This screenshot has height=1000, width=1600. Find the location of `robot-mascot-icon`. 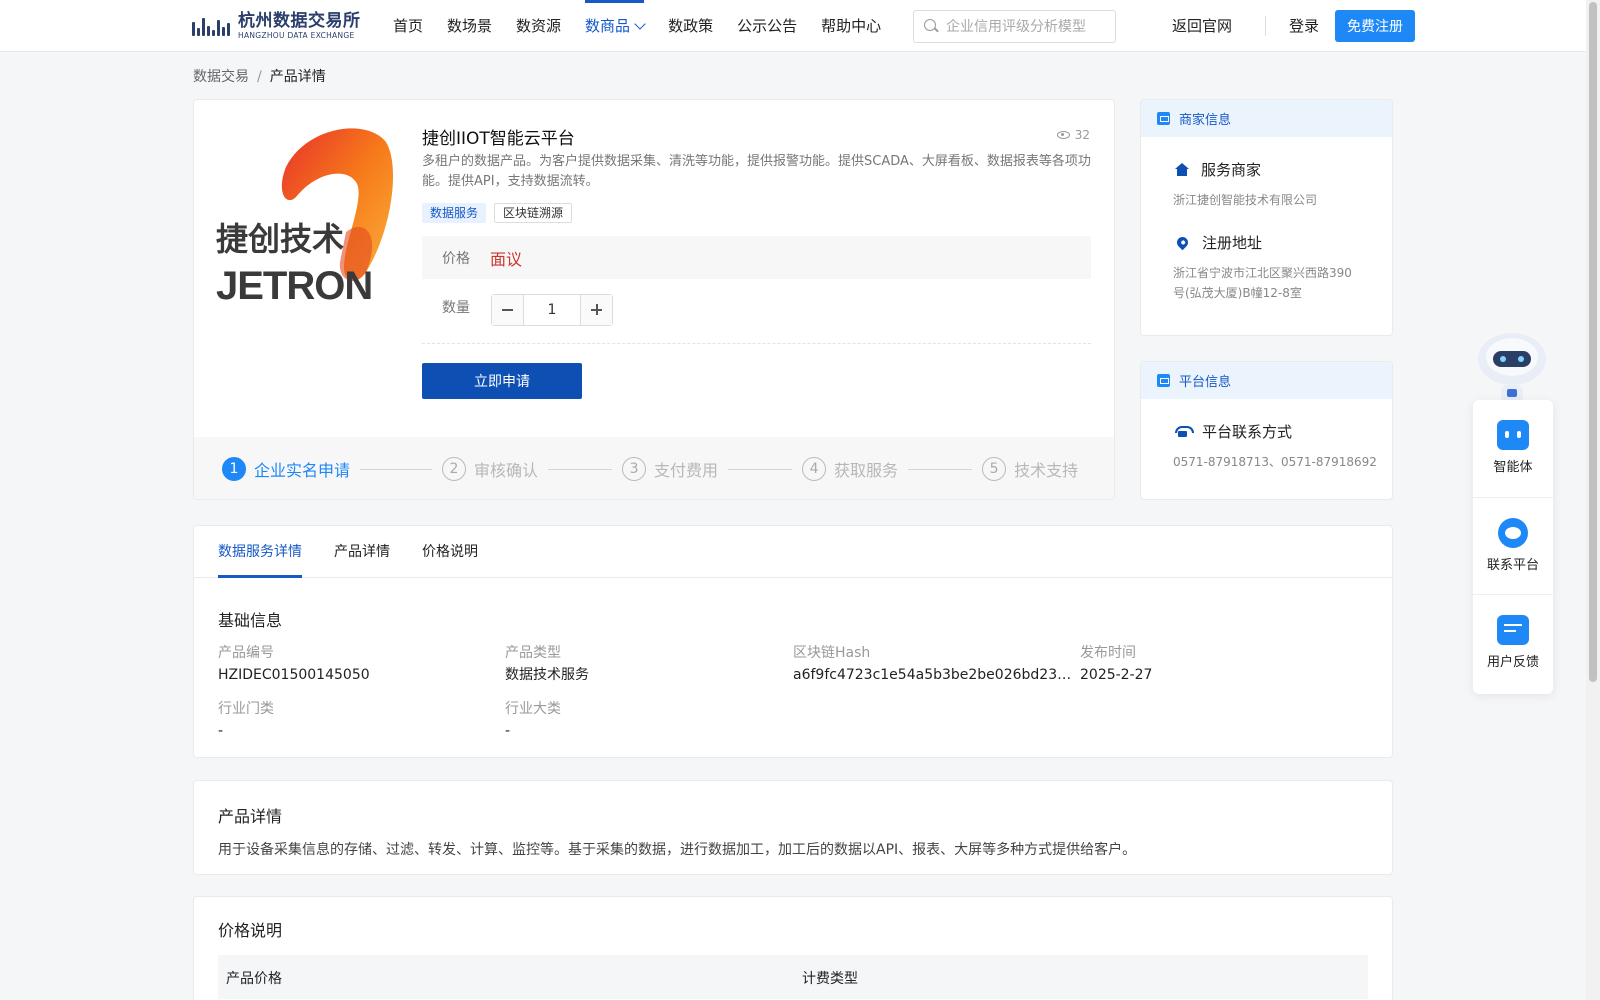

robot-mascot-icon is located at coordinates (1512, 364).